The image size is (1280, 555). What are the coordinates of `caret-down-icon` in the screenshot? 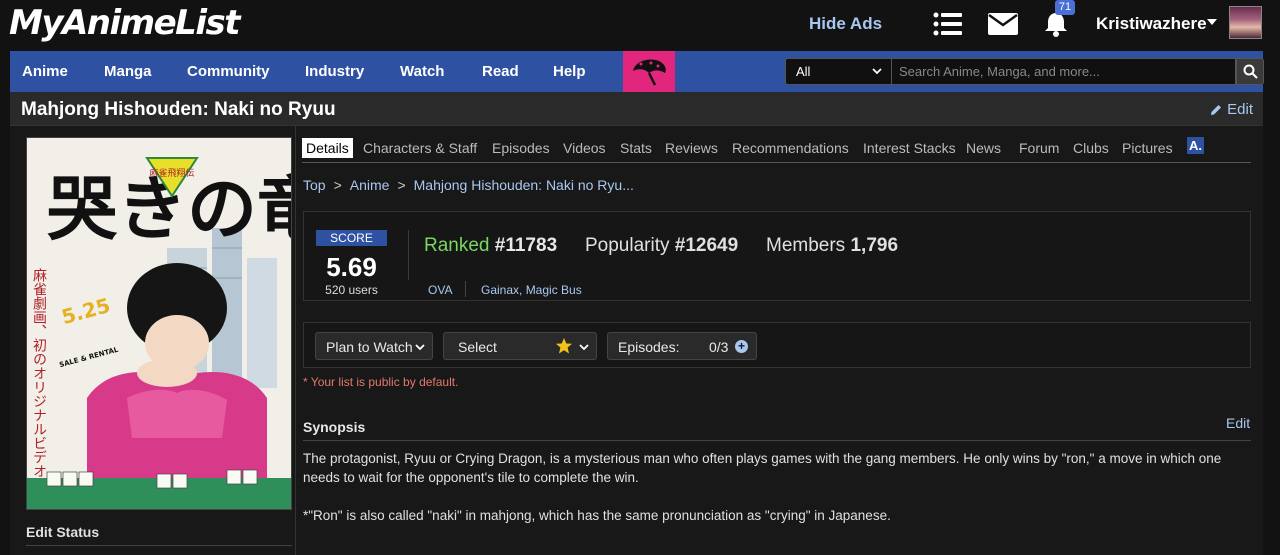 It's located at (1212, 22).